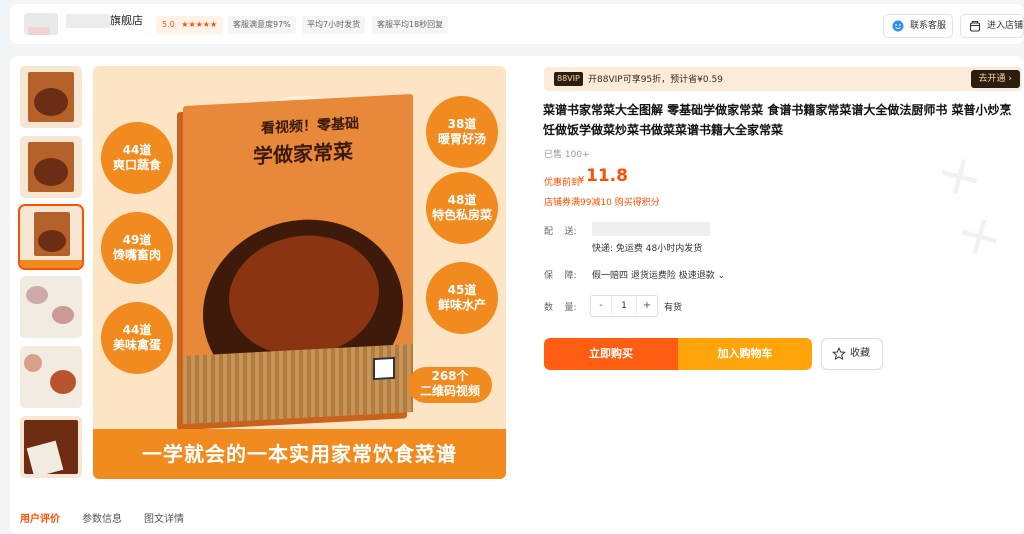  Describe the element at coordinates (581, 180) in the screenshot. I see `currency-symbol: ¥` at that location.